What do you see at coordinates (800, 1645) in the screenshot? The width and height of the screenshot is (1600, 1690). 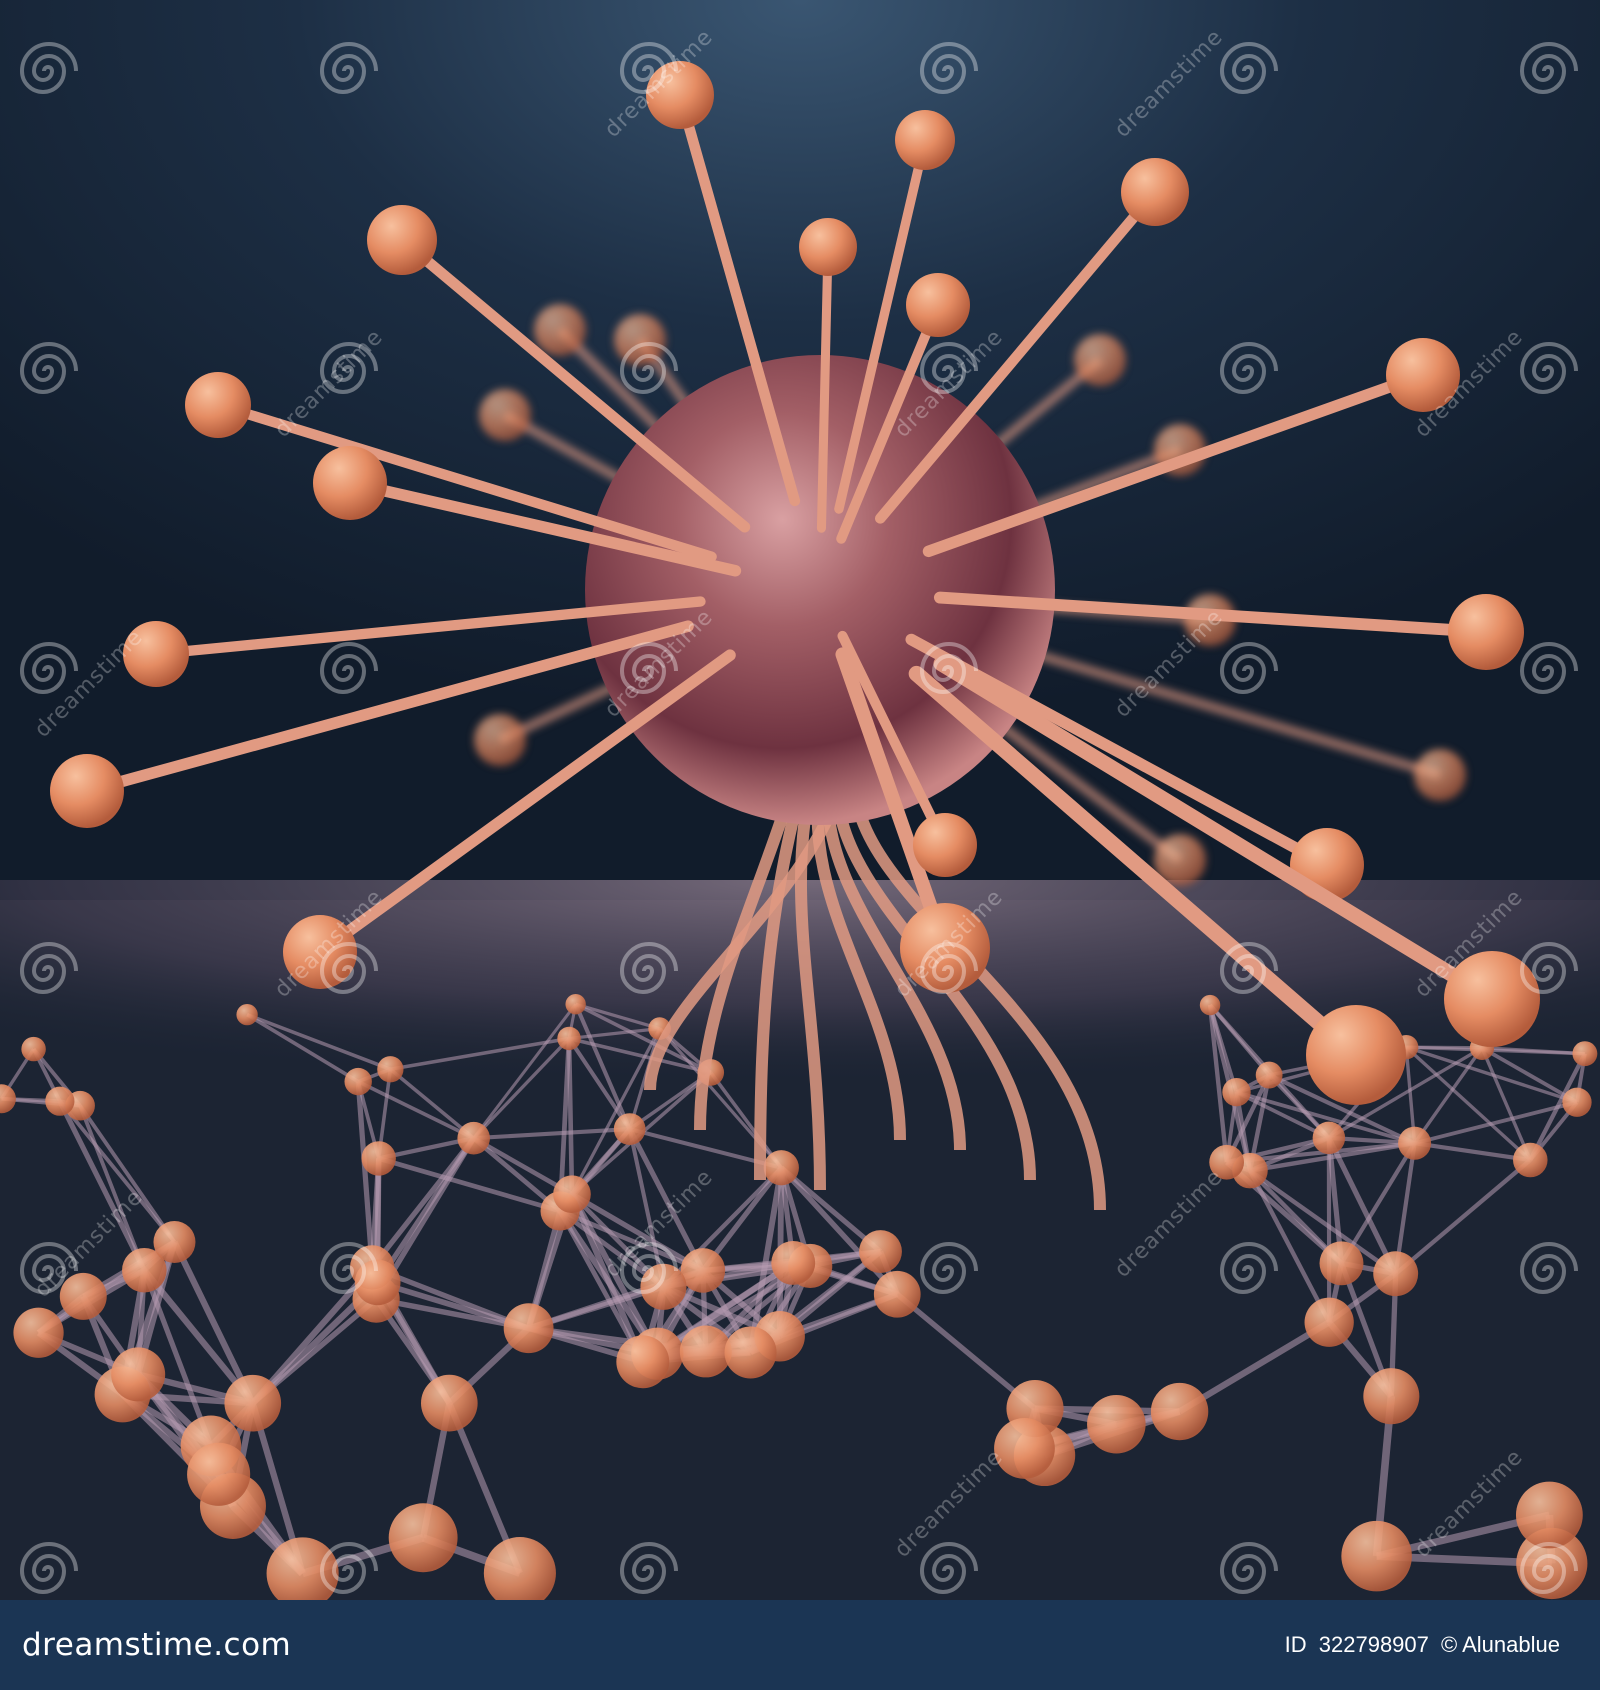 I see `footer-bar: dreamstime.com ID 322798907 © Alunablue` at bounding box center [800, 1645].